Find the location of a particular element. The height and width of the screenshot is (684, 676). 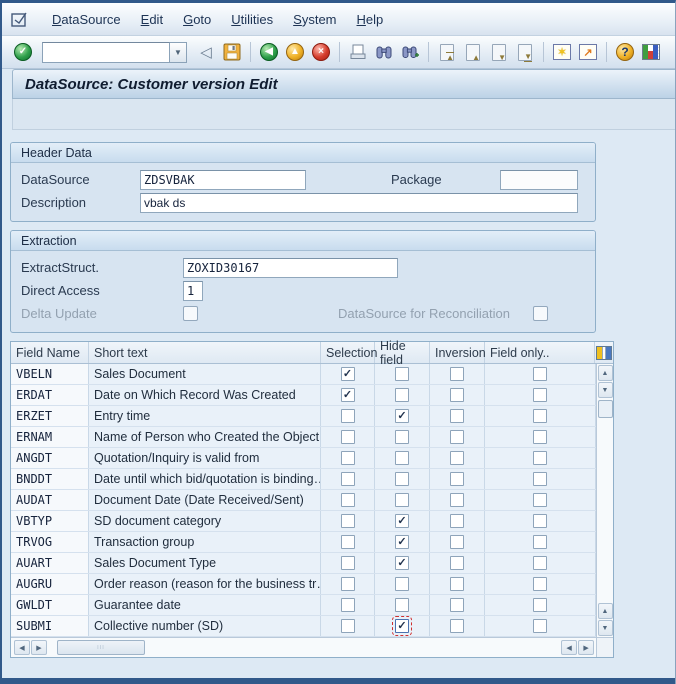

save-button is located at coordinates (232, 52).